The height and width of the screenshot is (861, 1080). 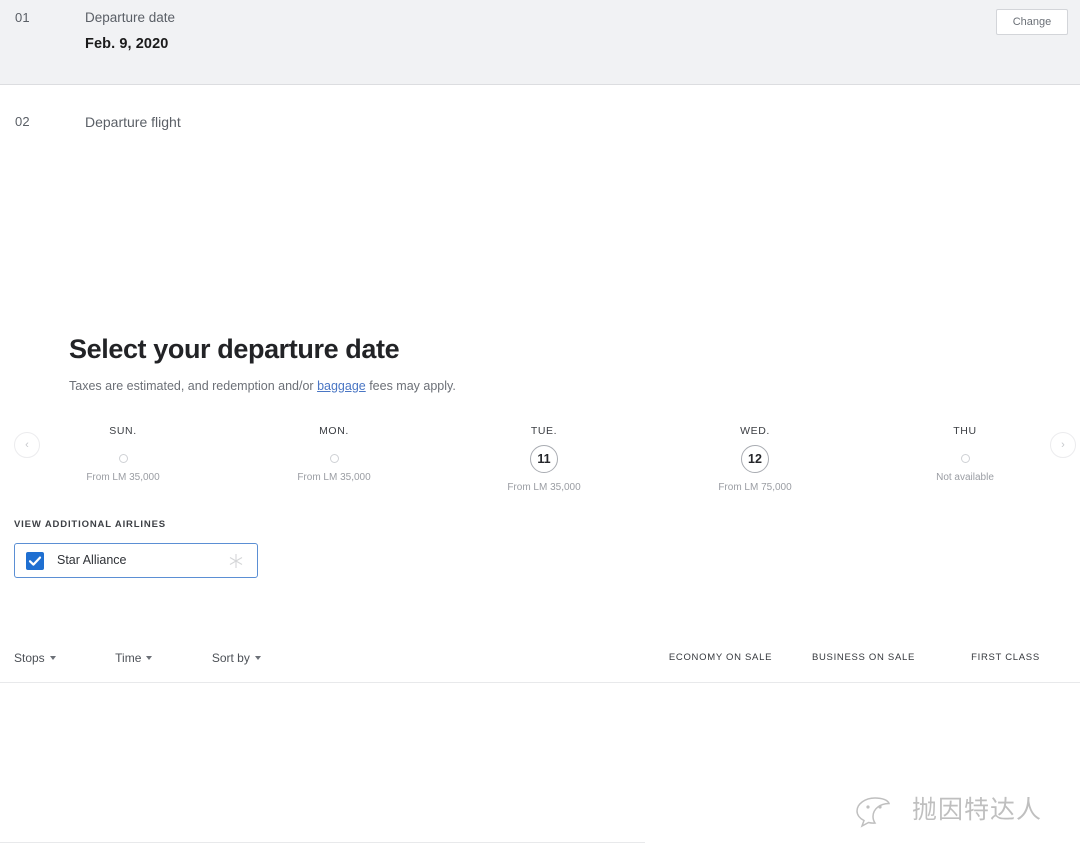 What do you see at coordinates (22, 121) in the screenshot?
I see `step-02-number: 02` at bounding box center [22, 121].